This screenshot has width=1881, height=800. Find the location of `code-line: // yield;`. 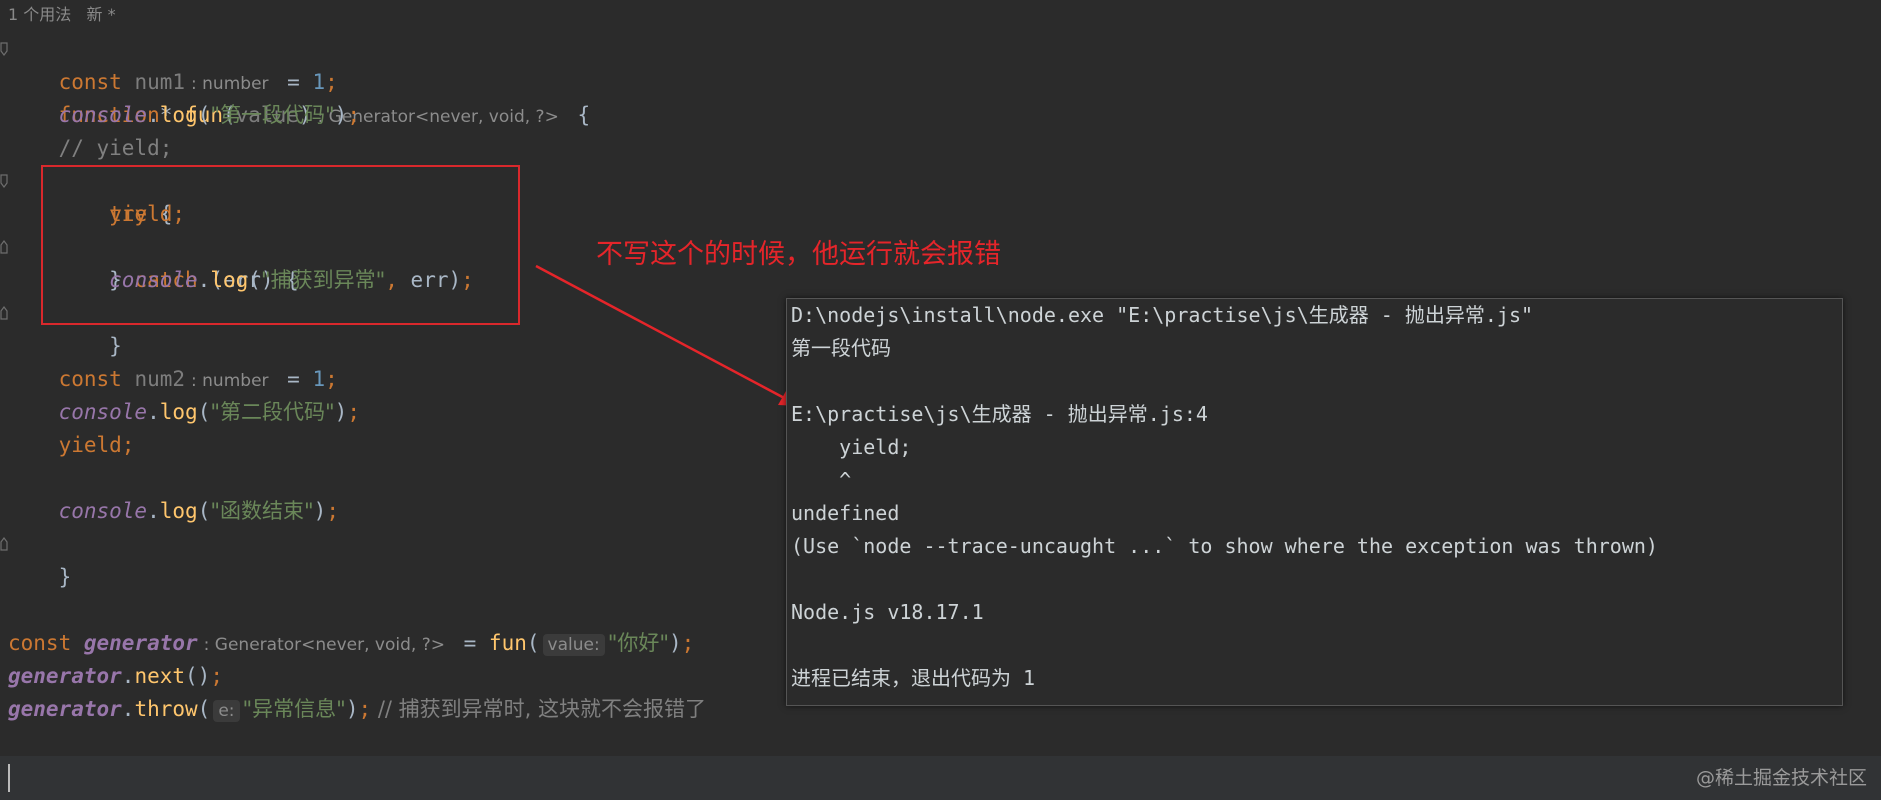

code-line: // yield; is located at coordinates (940, 148).